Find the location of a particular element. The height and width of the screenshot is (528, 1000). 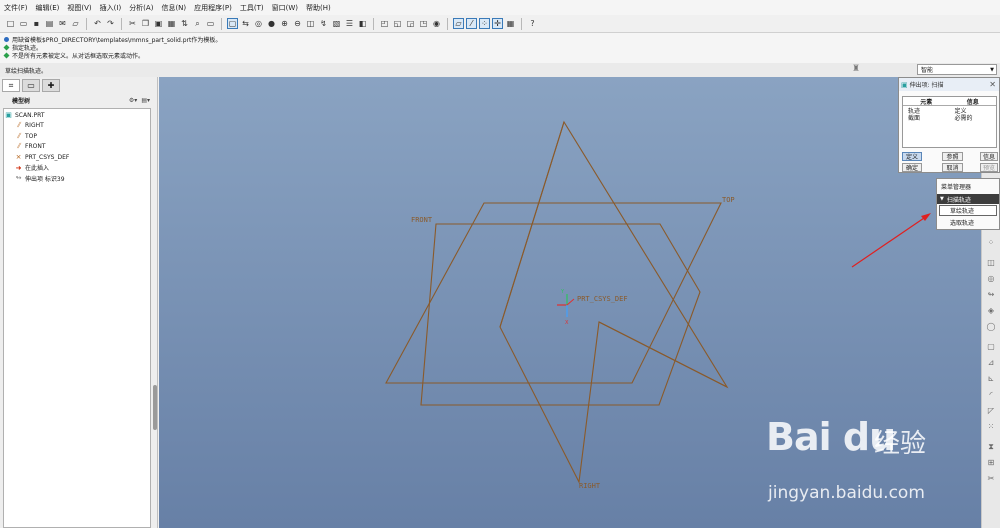

hole-tool-icon: ◯ is located at coordinates (991, 327).